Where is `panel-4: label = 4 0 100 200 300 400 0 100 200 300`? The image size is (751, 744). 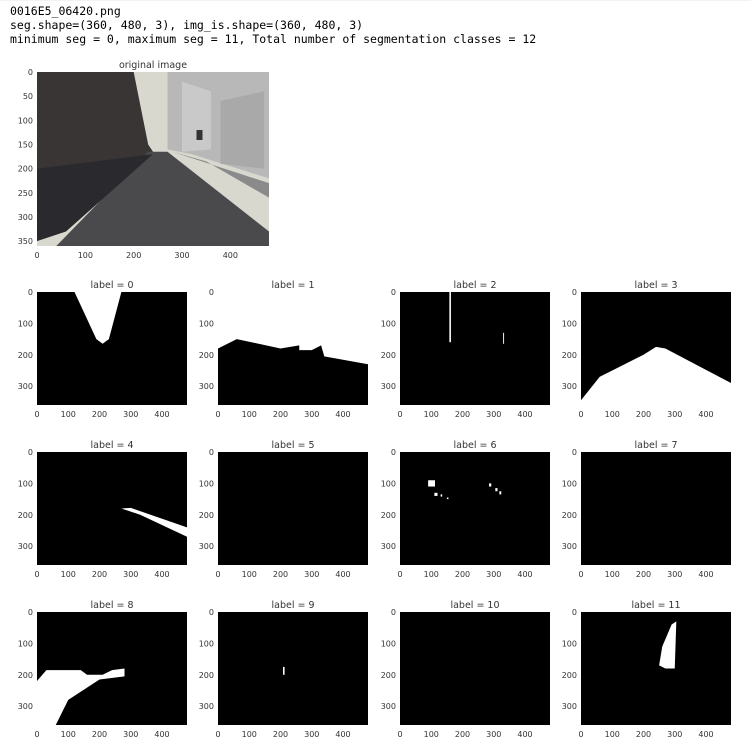
panel-4: label = 4 0 100 200 300 400 0 100 200 300 is located at coordinates (102, 509).